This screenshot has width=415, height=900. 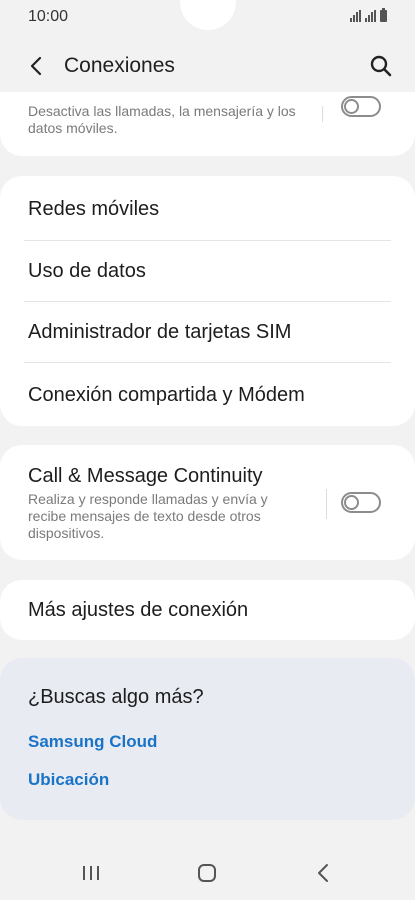 What do you see at coordinates (94, 209) in the screenshot?
I see `menu-item-label: Redes móviles` at bounding box center [94, 209].